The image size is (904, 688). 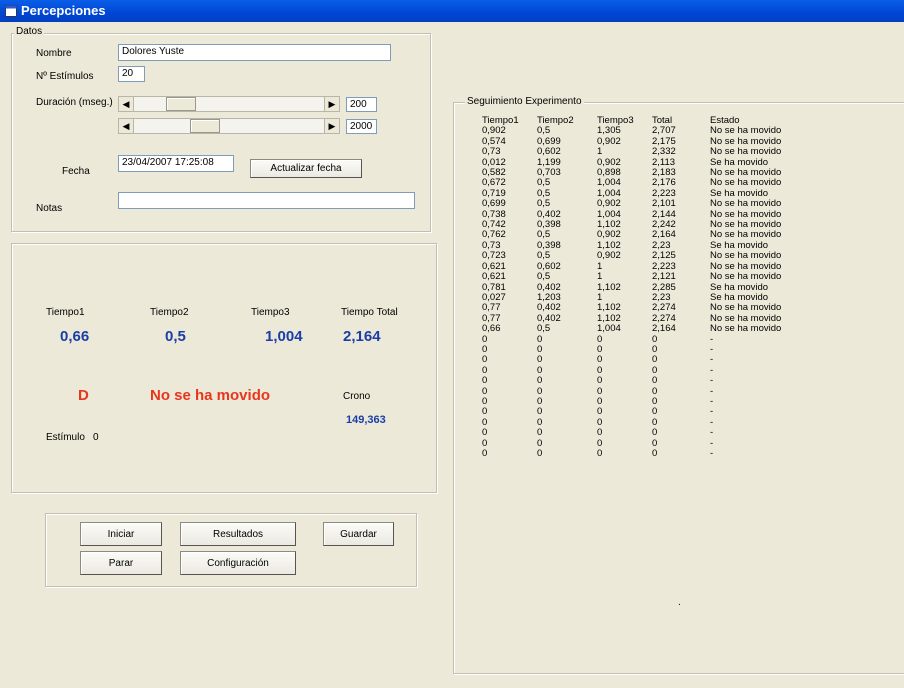 I want to click on tiempo-total-label: Tiempo Total, so click(x=369, y=312).